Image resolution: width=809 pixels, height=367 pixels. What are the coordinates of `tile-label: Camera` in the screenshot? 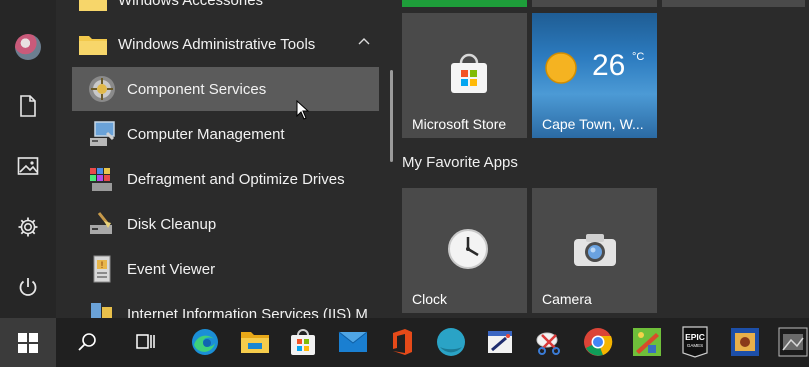 It's located at (567, 299).